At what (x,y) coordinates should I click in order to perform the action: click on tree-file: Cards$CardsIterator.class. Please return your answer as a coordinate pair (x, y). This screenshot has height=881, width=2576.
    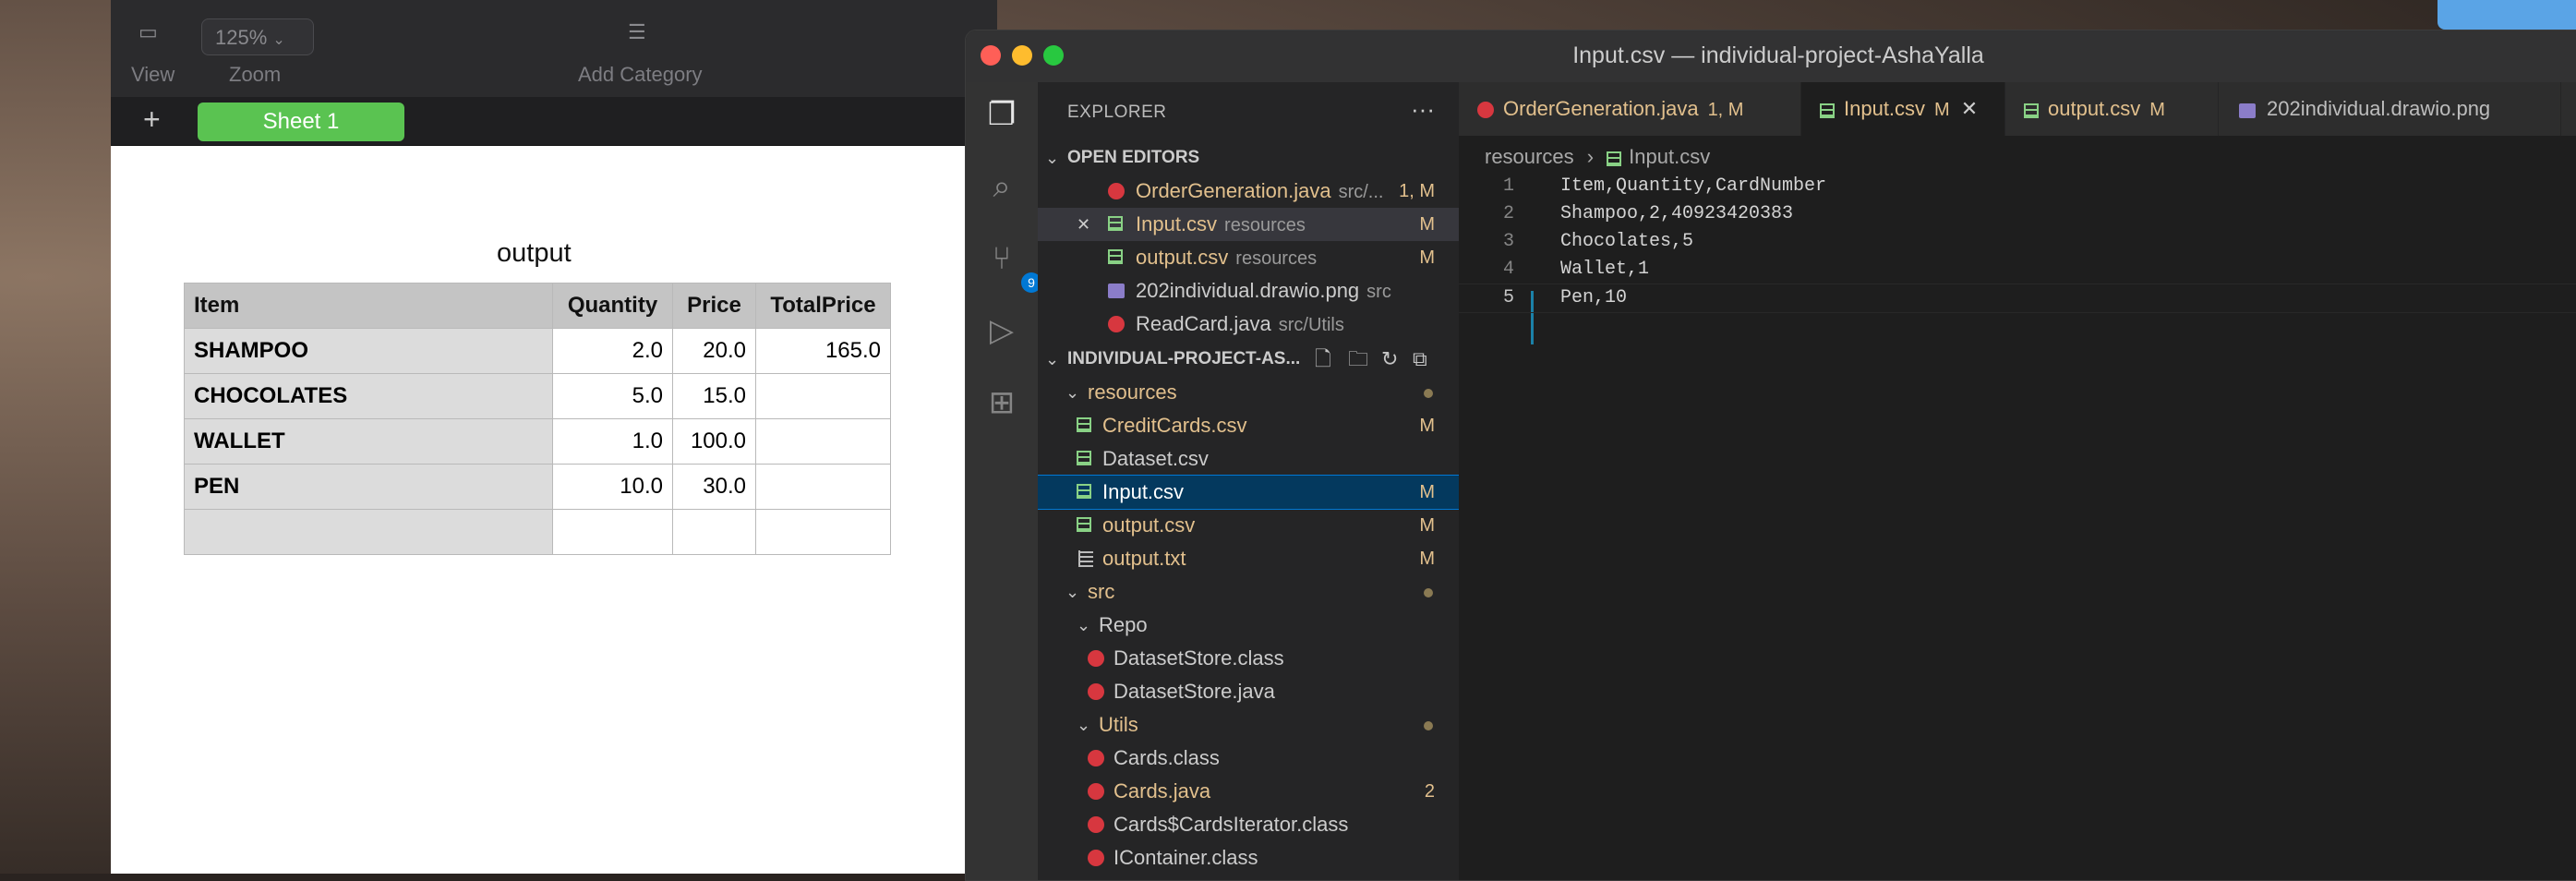
    Looking at the image, I should click on (1248, 825).